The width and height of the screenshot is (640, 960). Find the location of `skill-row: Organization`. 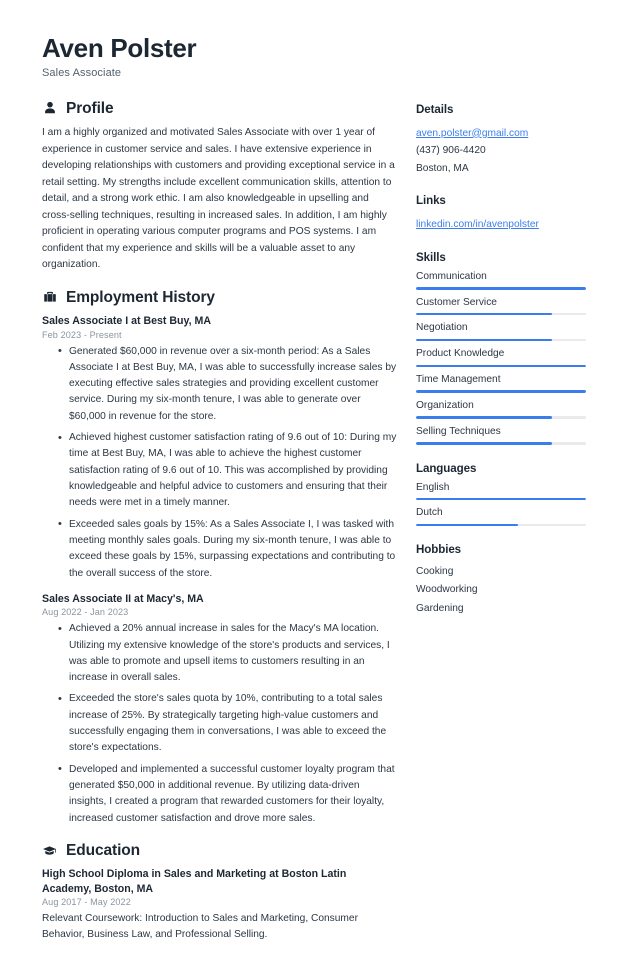

skill-row: Organization is located at coordinates (501, 409).